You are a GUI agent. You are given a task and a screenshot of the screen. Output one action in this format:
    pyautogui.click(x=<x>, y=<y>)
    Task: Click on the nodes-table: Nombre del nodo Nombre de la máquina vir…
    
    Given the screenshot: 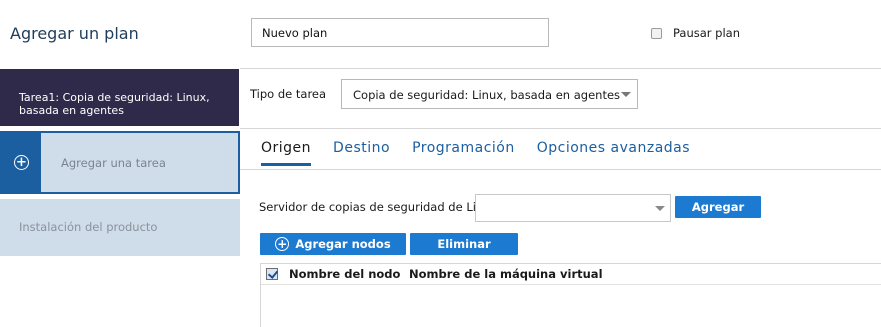 What is the action you would take?
    pyautogui.click(x=570, y=295)
    